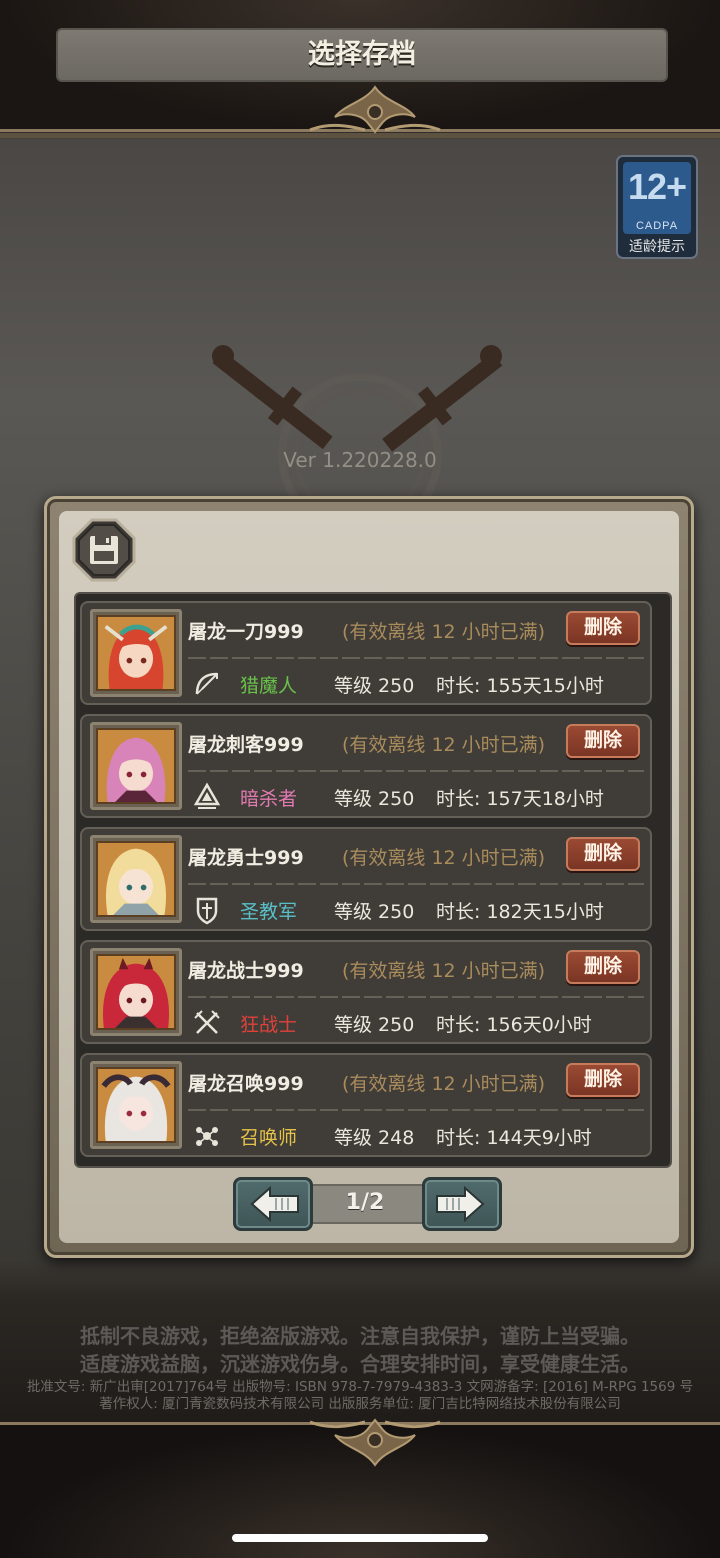 This screenshot has height=1558, width=720. Describe the element at coordinates (375, 109) in the screenshot. I see `ornament-top-icon` at that location.